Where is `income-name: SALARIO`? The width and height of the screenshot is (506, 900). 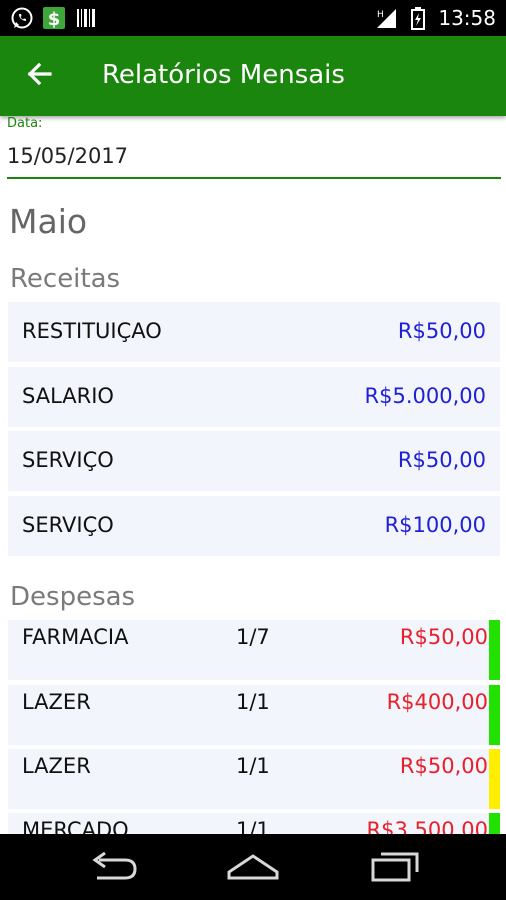 income-name: SALARIO is located at coordinates (68, 396).